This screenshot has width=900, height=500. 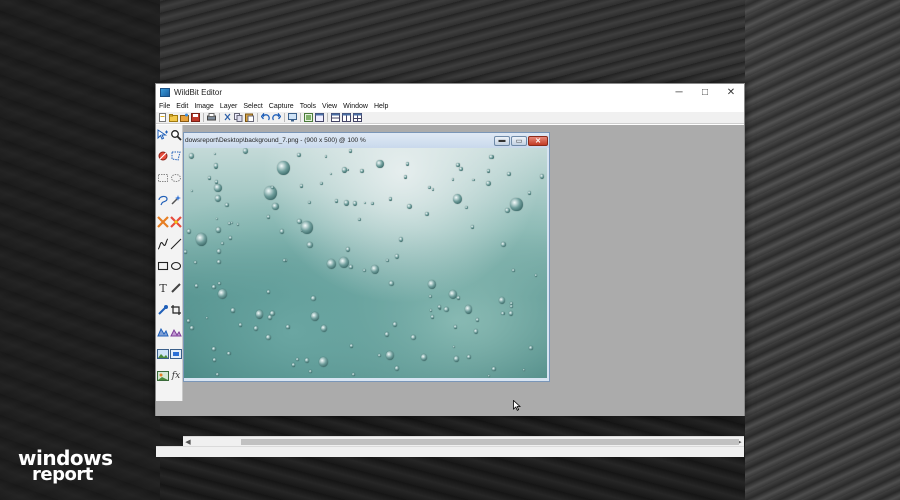 What do you see at coordinates (538, 140) in the screenshot?
I see `document-close-button: ✕` at bounding box center [538, 140].